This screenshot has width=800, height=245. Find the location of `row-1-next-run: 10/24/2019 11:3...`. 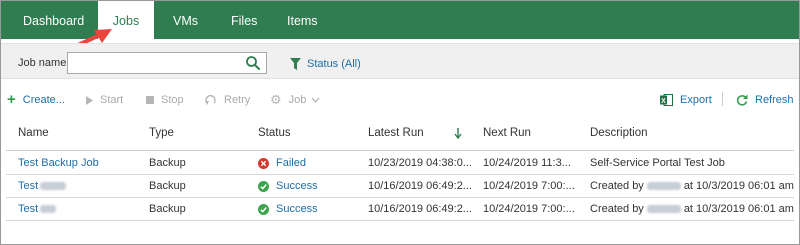

row-1-next-run: 10/24/2019 11:3... is located at coordinates (527, 163).